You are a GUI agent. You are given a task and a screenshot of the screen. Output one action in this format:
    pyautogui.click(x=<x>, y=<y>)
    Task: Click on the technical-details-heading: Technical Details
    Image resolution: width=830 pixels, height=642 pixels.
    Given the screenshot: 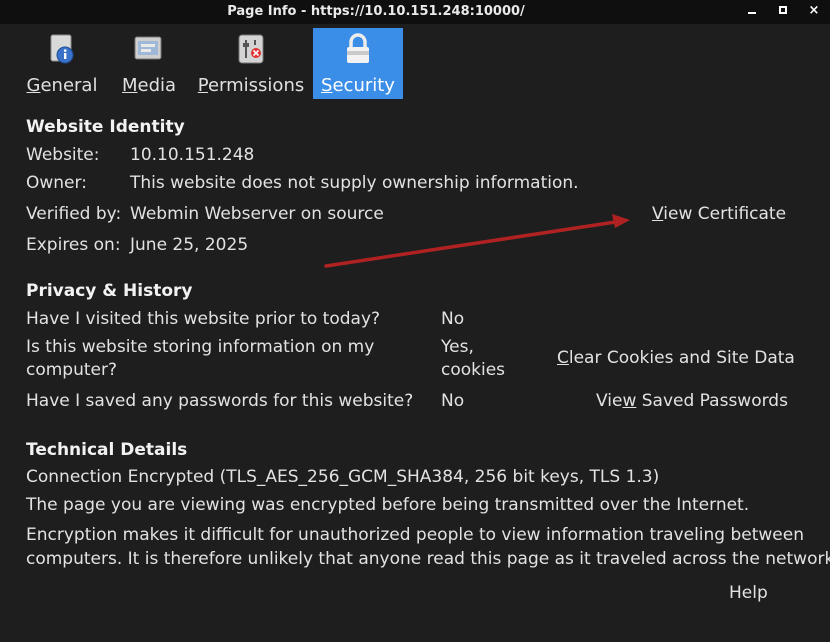 What is the action you would take?
    pyautogui.click(x=107, y=450)
    